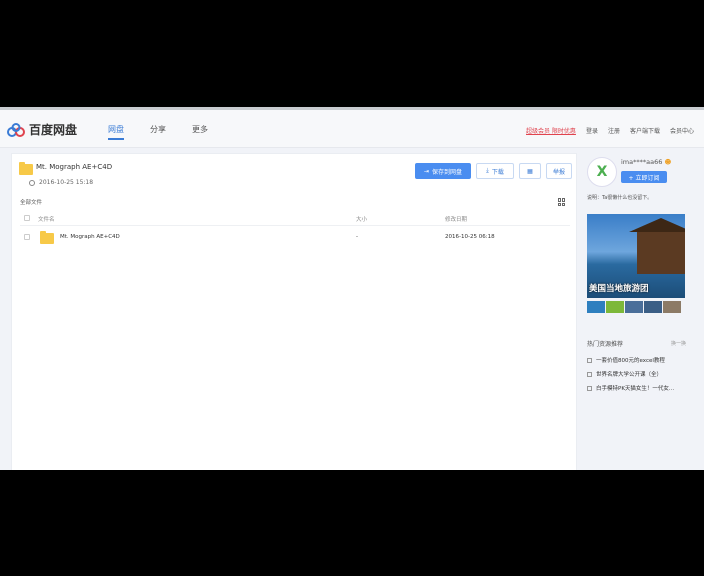 Image resolution: width=704 pixels, height=576 pixels. I want to click on site-header: 百度网盘 网盘 分享 更多 超级会员 限时优惠 登录 注册 客户端下载 会员中心, so click(352, 129).